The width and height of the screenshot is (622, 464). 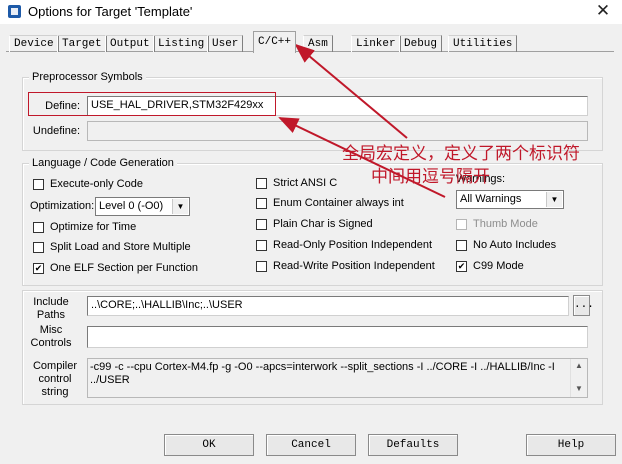 What do you see at coordinates (311, 12) in the screenshot?
I see `title-bar: Options for Target 'Template' ✕` at bounding box center [311, 12].